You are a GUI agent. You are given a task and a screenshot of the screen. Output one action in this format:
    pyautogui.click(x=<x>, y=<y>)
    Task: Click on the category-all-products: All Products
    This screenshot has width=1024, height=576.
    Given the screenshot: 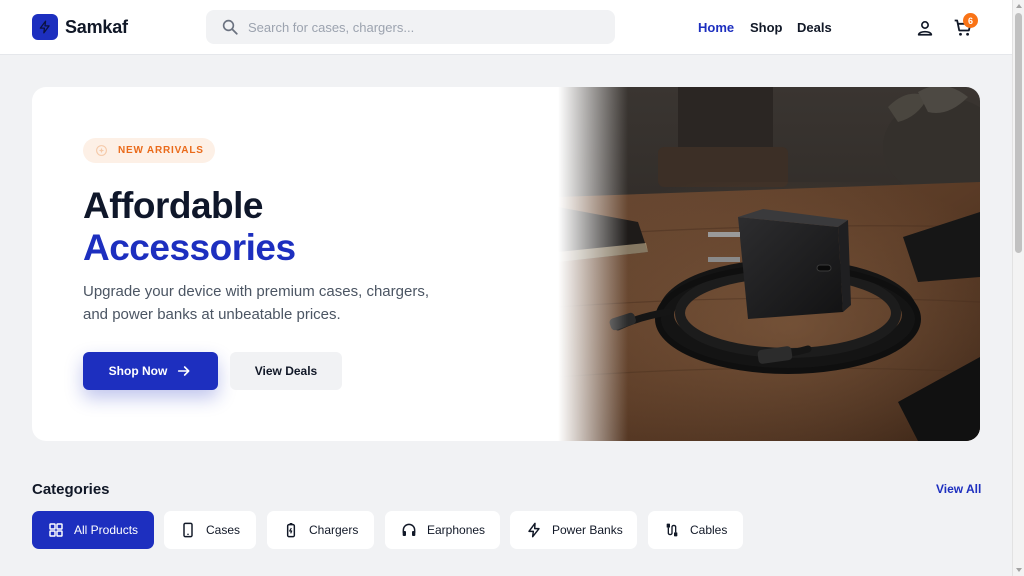 What is the action you would take?
    pyautogui.click(x=93, y=530)
    